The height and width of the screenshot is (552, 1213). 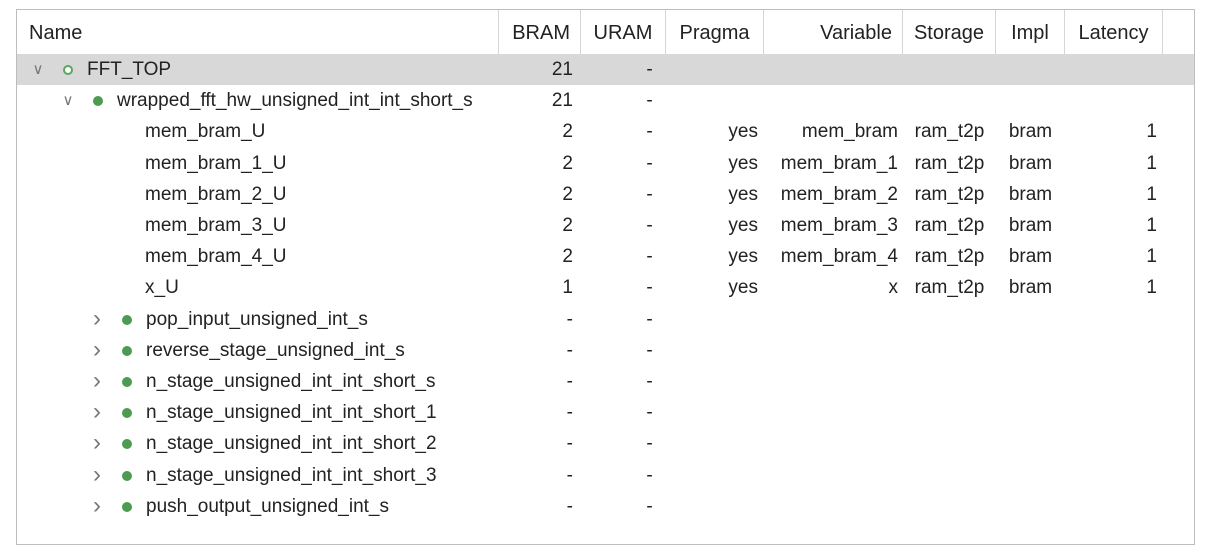 What do you see at coordinates (893, 288) in the screenshot?
I see `cell-variable: x` at bounding box center [893, 288].